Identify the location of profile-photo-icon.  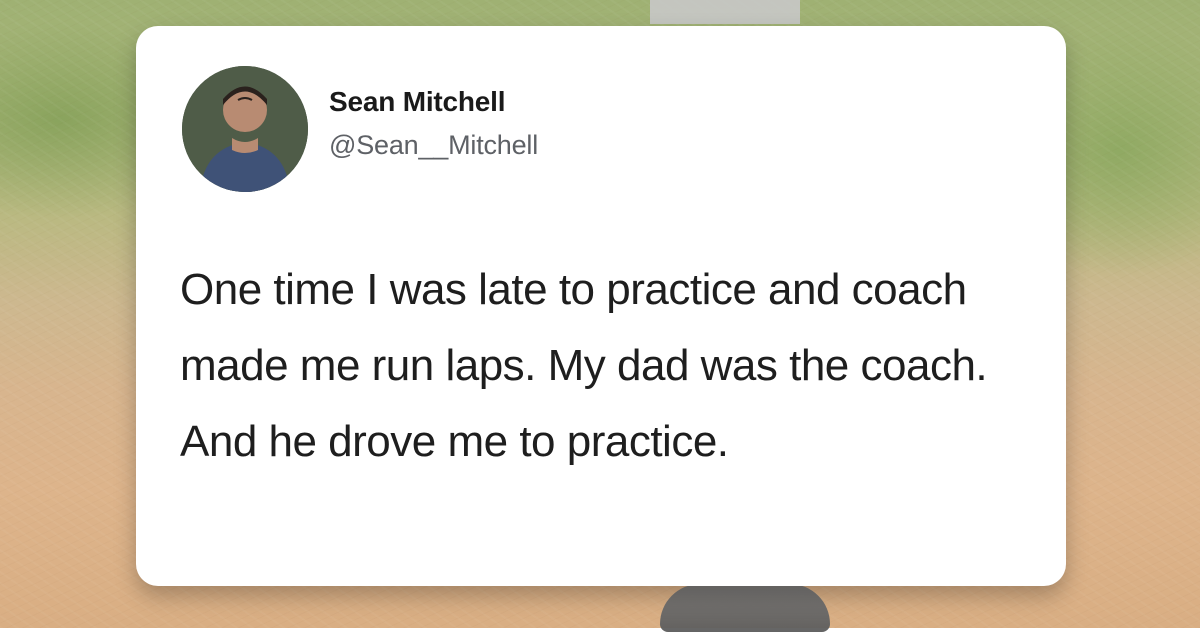
(245, 129).